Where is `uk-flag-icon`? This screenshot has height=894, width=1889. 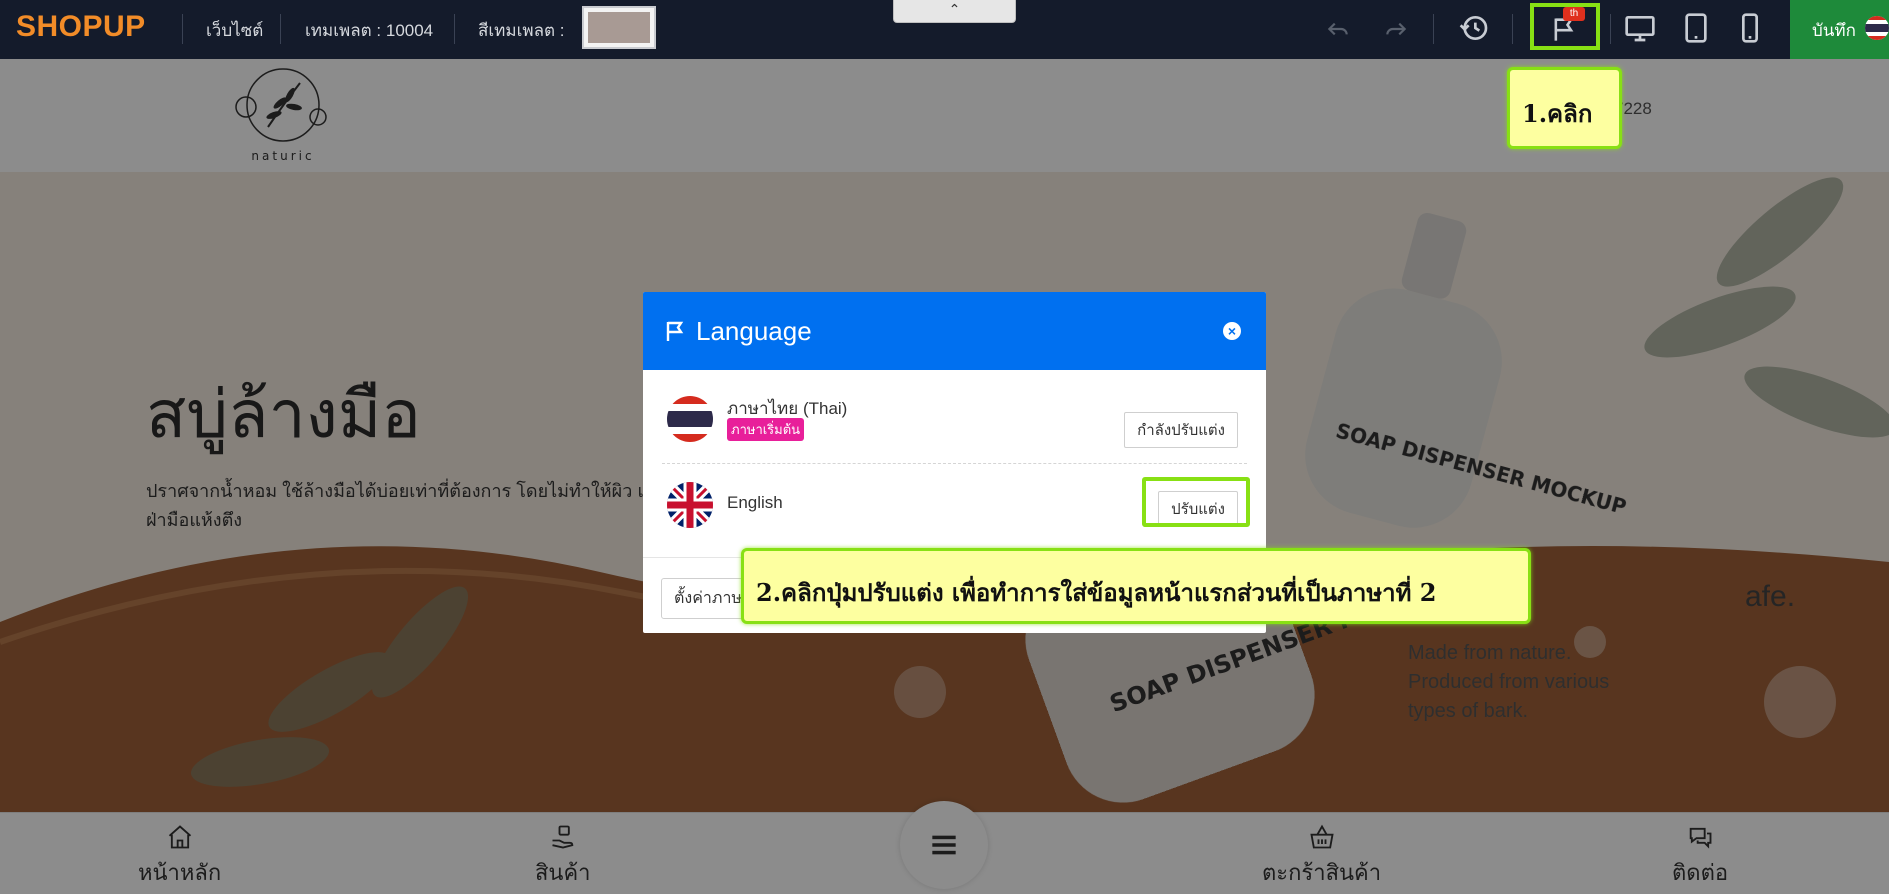
uk-flag-icon is located at coordinates (690, 505).